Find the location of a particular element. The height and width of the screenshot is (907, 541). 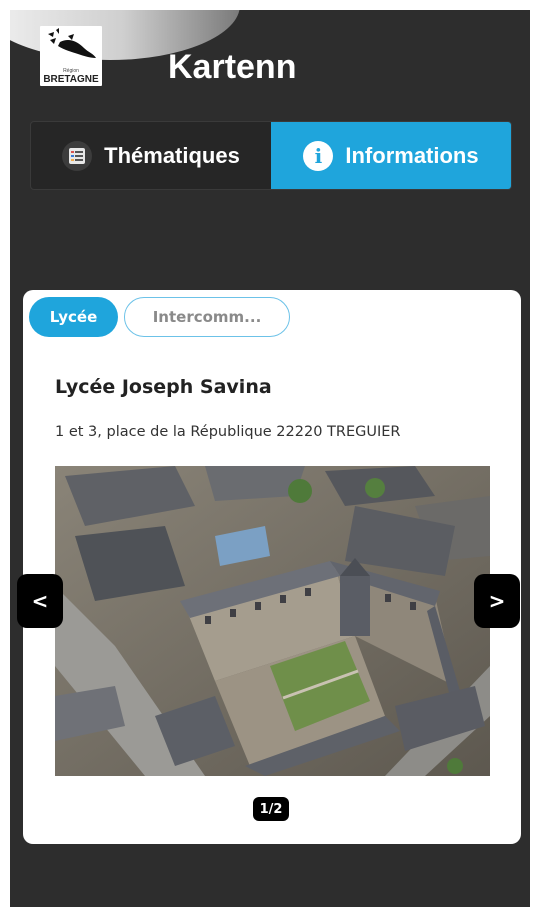

main-tabs: Thématiques i Informations is located at coordinates (271, 155).